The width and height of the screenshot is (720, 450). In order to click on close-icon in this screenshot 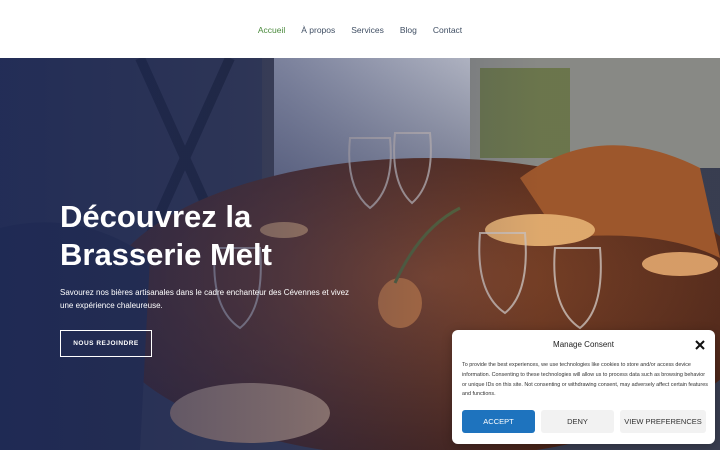, I will do `click(700, 344)`.